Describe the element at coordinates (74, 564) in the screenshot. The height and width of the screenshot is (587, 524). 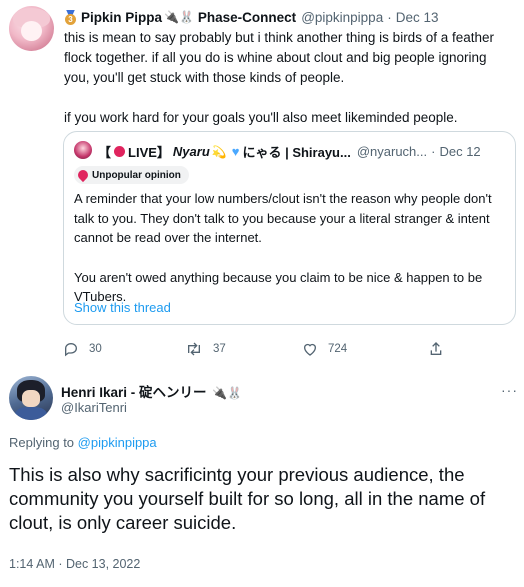
I see `tweet2-timestamp: 1:14 AM · Dec 13, 2022` at that location.